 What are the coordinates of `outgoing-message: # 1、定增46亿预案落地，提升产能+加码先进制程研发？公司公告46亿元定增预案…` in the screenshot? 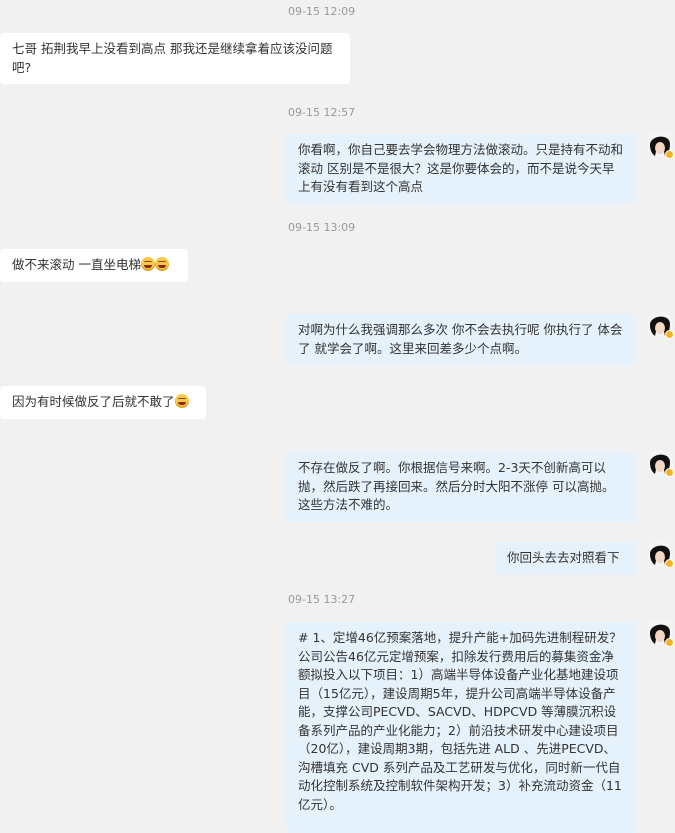 It's located at (461, 727).